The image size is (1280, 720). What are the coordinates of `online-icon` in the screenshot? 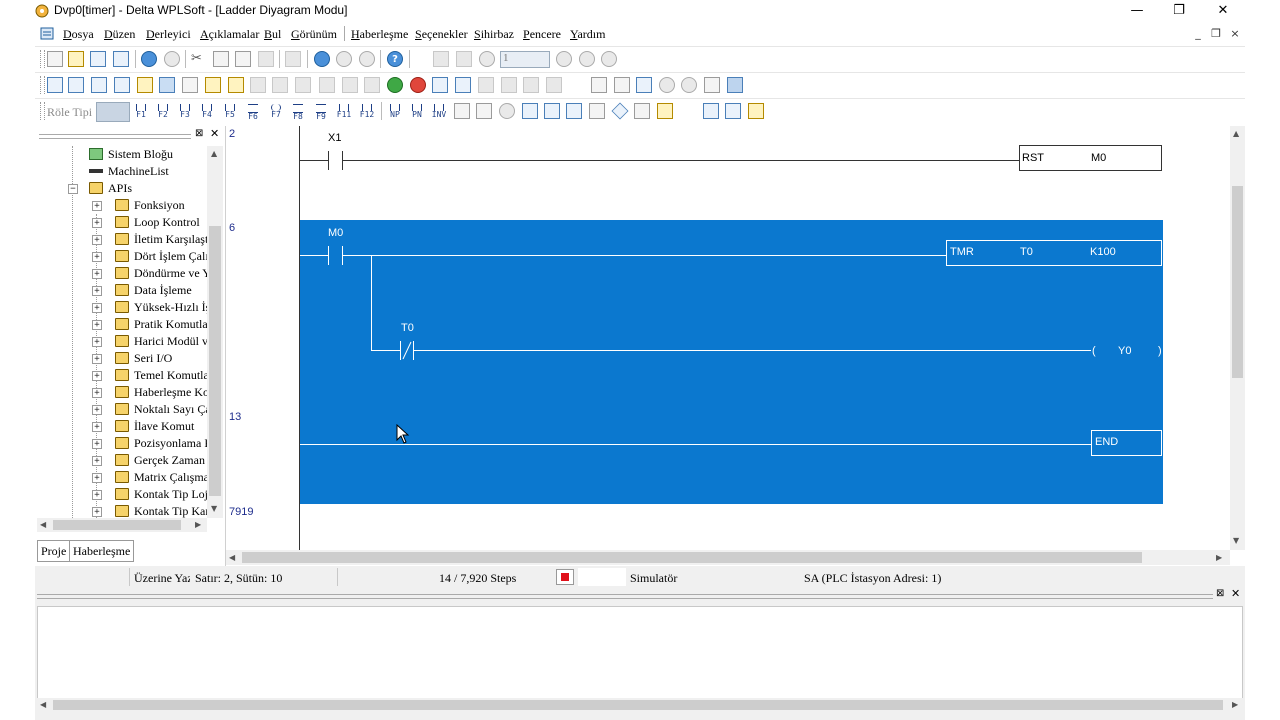 It's located at (440, 85).